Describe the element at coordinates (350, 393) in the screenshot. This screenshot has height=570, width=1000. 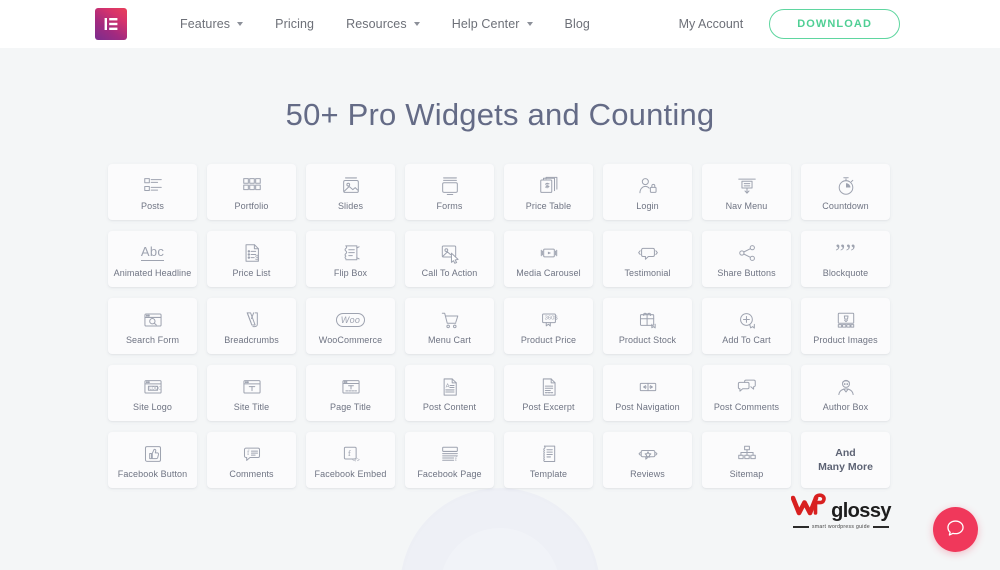
I see `widget-card: Page Title` at that location.